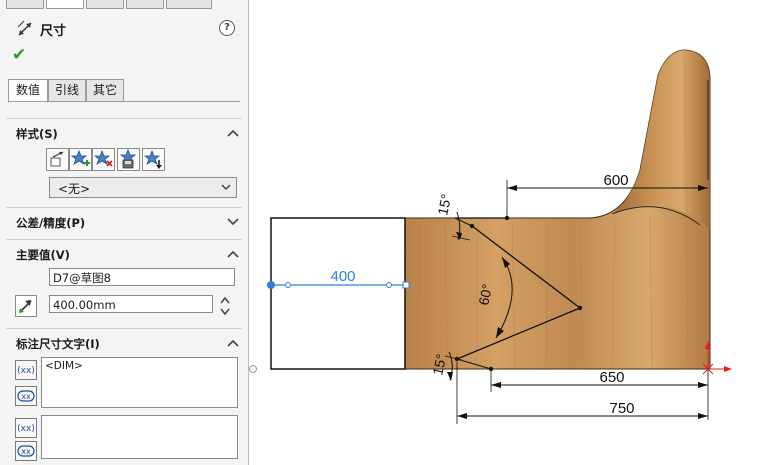 Image resolution: width=767 pixels, height=465 pixels. I want to click on reverse-direction-button, so click(26, 306).